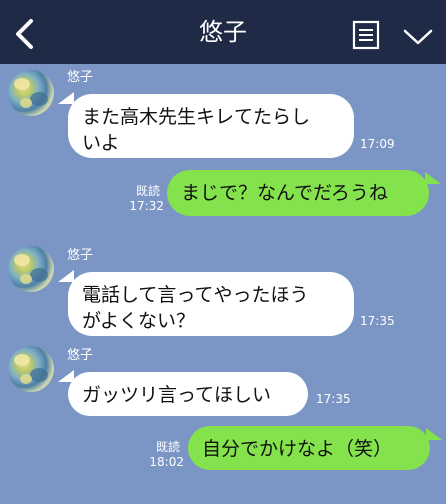 The width and height of the screenshot is (446, 504). I want to click on message-bubble: ガッツリ言ってほしい, so click(188, 394).